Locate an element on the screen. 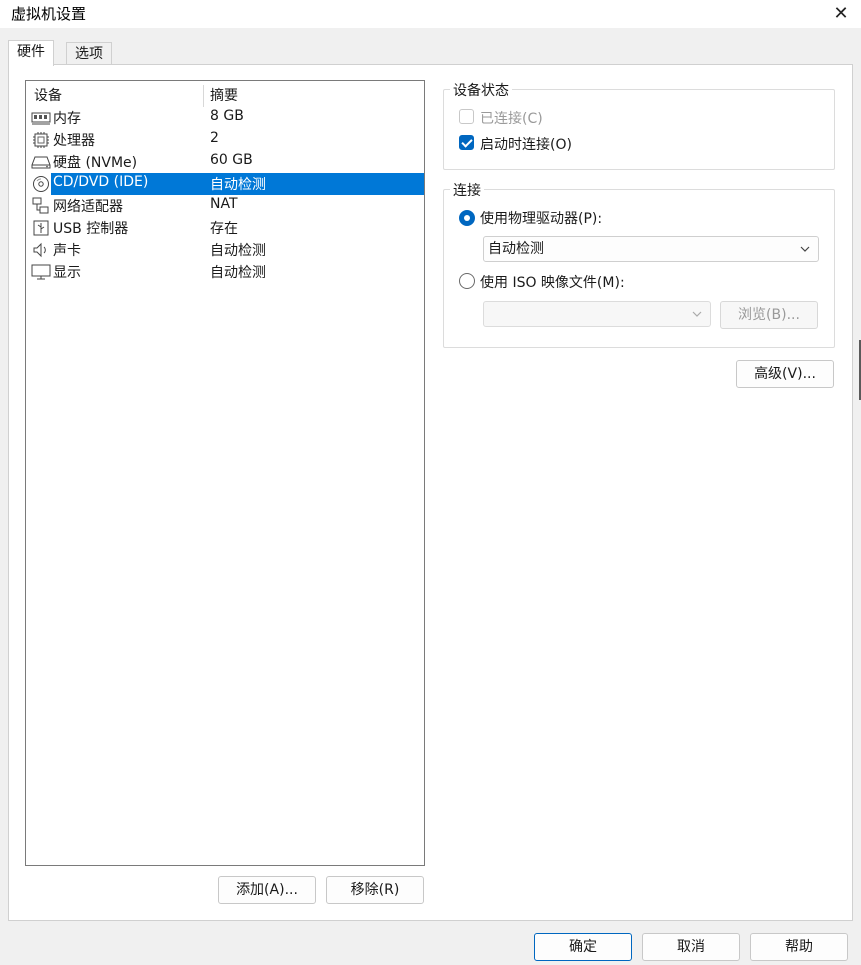  device-name: CD/DVD (IDE) is located at coordinates (101, 182).